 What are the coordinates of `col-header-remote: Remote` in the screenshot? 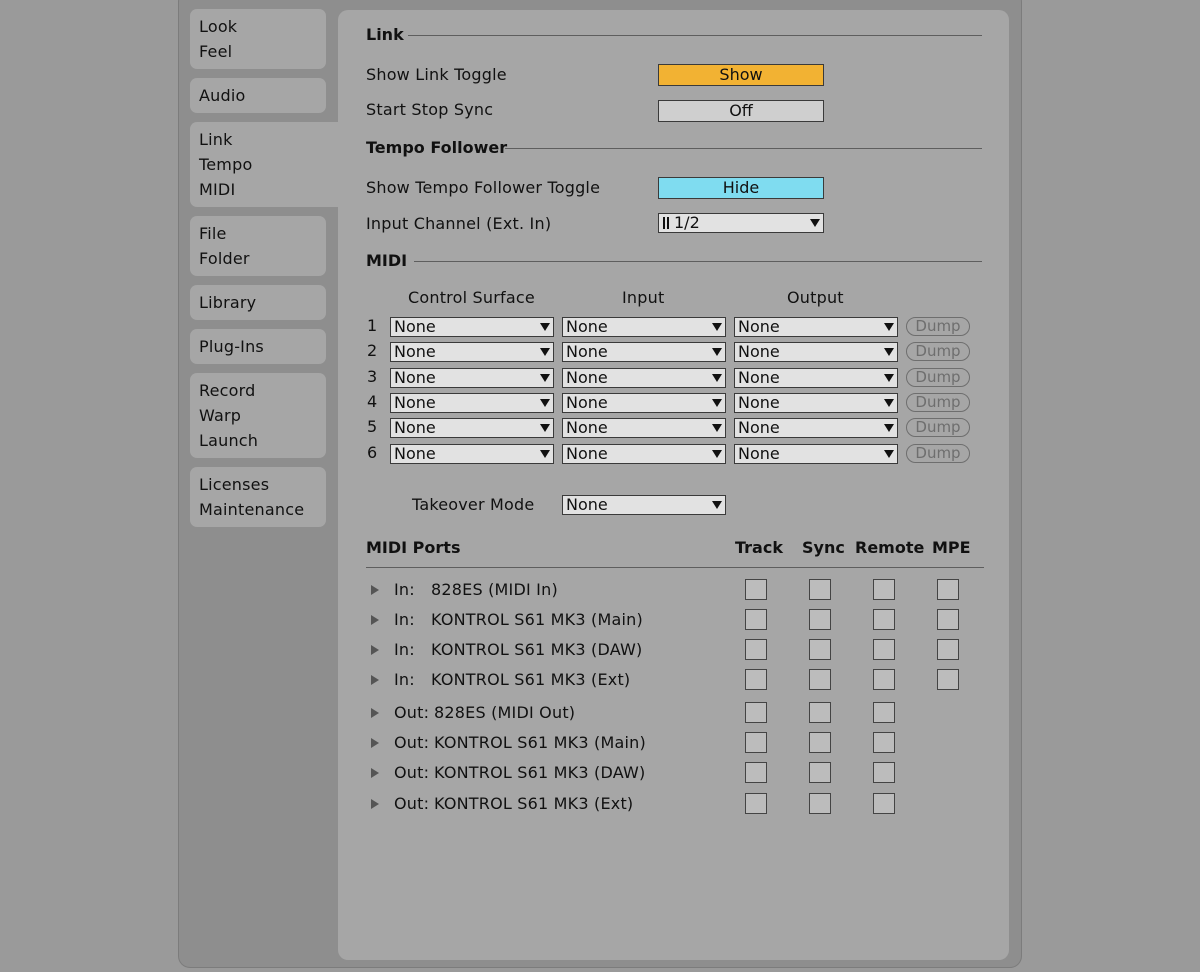 It's located at (890, 547).